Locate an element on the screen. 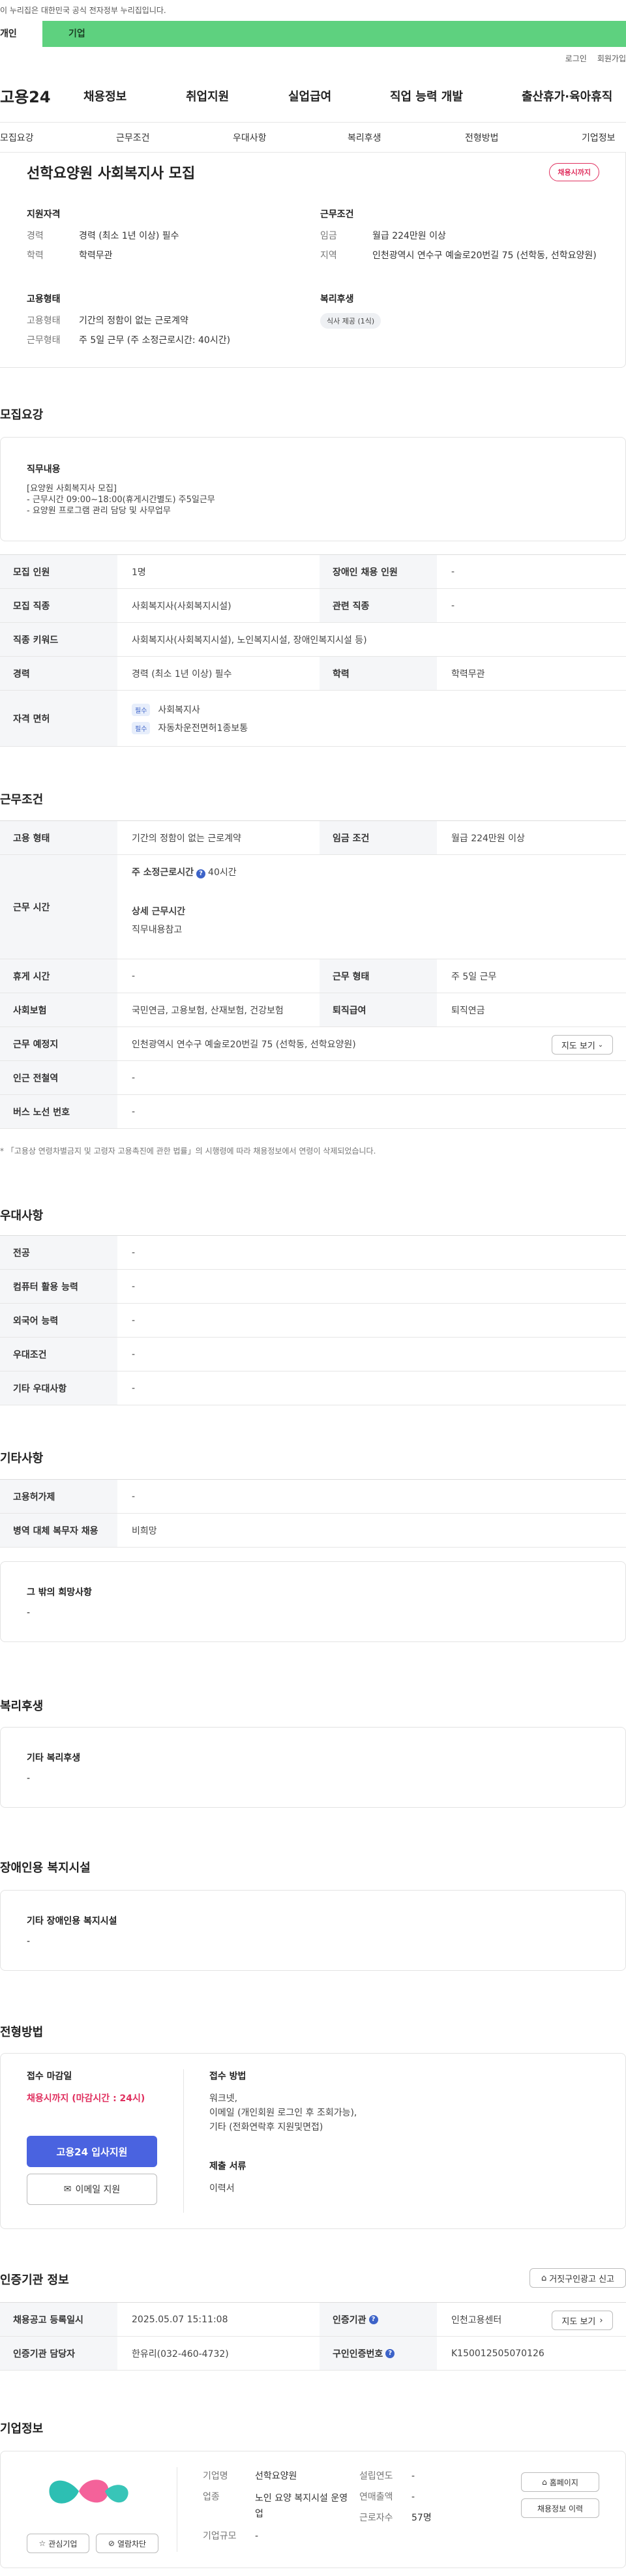 The image size is (626, 2576). map-button: 지도 보기 ⌄ is located at coordinates (582, 1045).